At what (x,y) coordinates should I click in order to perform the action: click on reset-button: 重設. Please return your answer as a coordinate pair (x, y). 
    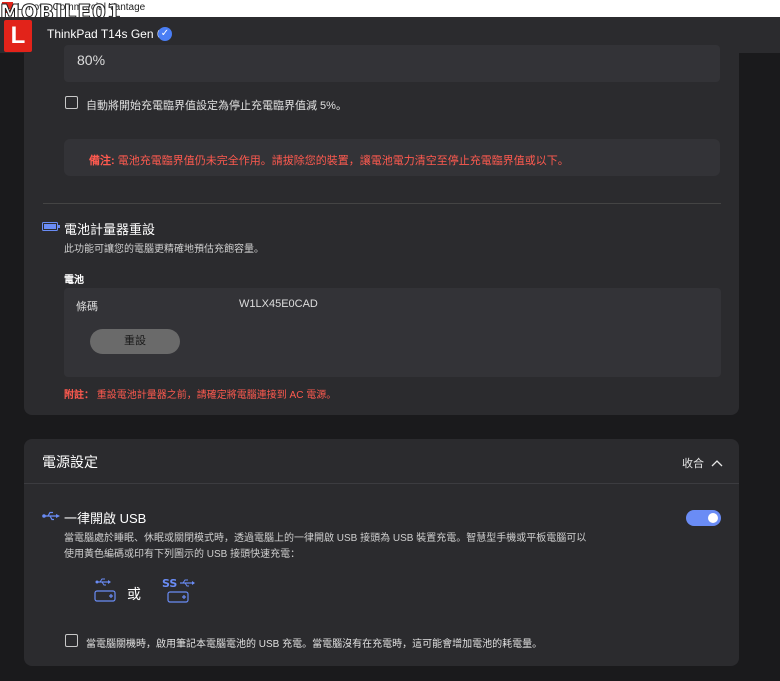
    Looking at the image, I should click on (135, 341).